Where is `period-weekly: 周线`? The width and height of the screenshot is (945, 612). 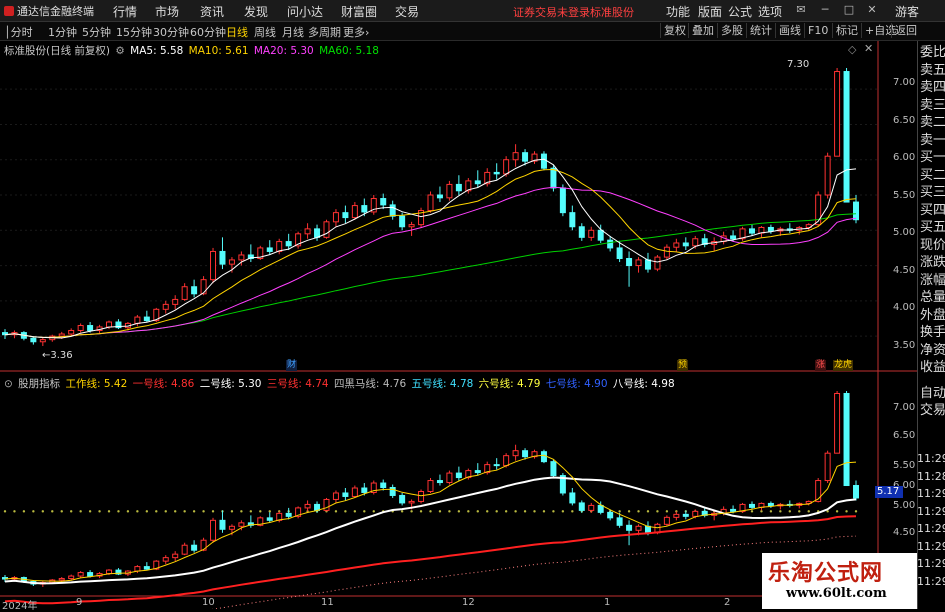 period-weekly: 周线 is located at coordinates (265, 32).